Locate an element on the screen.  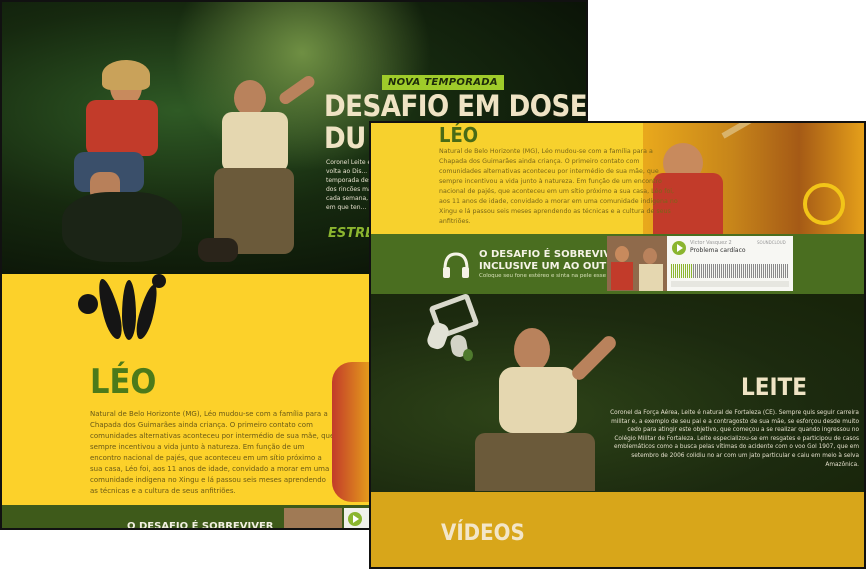
back-play-icon is located at coordinates (355, 519).